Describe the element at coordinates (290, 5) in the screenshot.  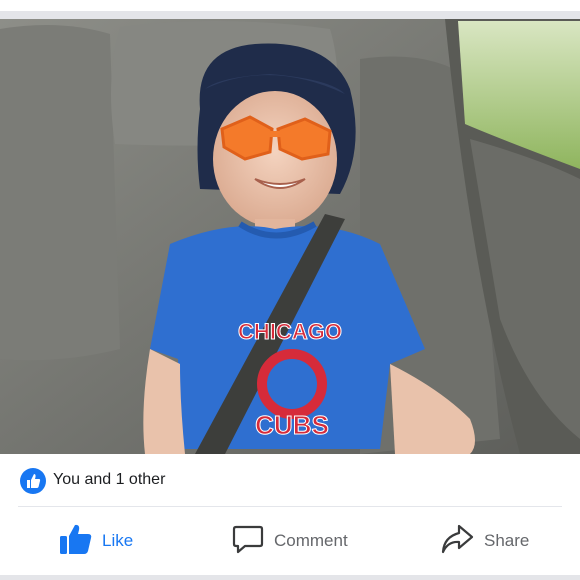
I see `top-strip` at that location.